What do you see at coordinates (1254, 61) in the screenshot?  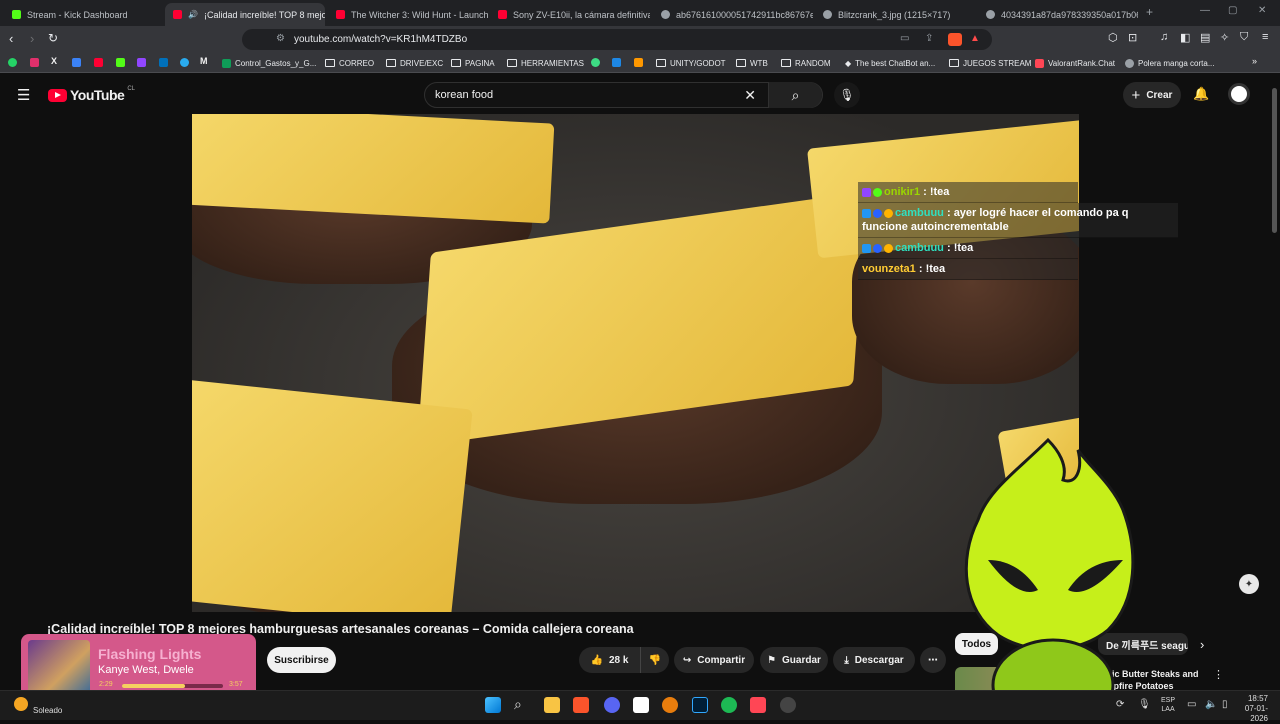 I see `more-bookmarks-icon: »` at bounding box center [1254, 61].